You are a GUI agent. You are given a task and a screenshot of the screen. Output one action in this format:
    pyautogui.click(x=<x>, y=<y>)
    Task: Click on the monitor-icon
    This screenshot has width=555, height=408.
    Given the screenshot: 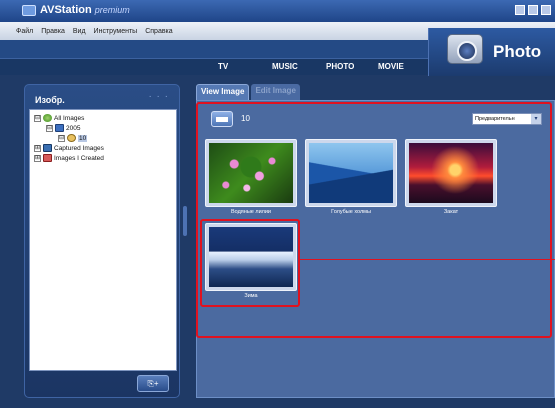 What is the action you would take?
    pyautogui.click(x=29, y=10)
    